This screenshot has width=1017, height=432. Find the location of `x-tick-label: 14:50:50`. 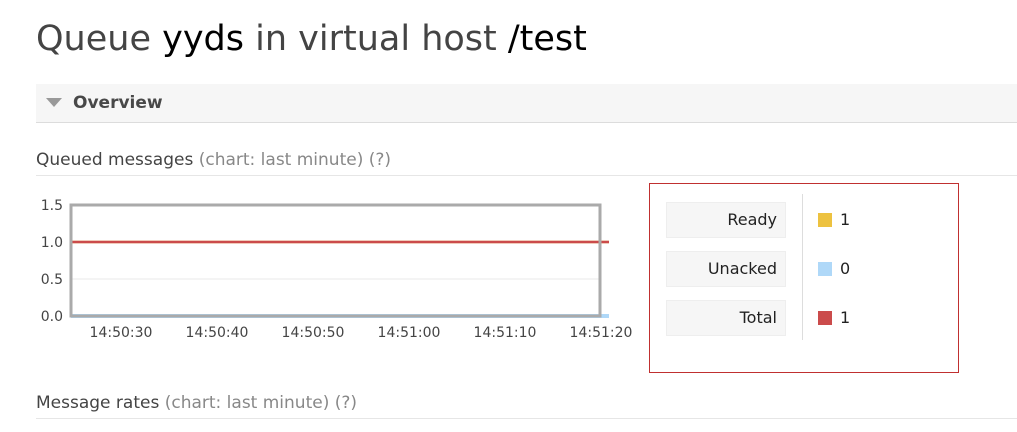

x-tick-label: 14:50:50 is located at coordinates (313, 333).